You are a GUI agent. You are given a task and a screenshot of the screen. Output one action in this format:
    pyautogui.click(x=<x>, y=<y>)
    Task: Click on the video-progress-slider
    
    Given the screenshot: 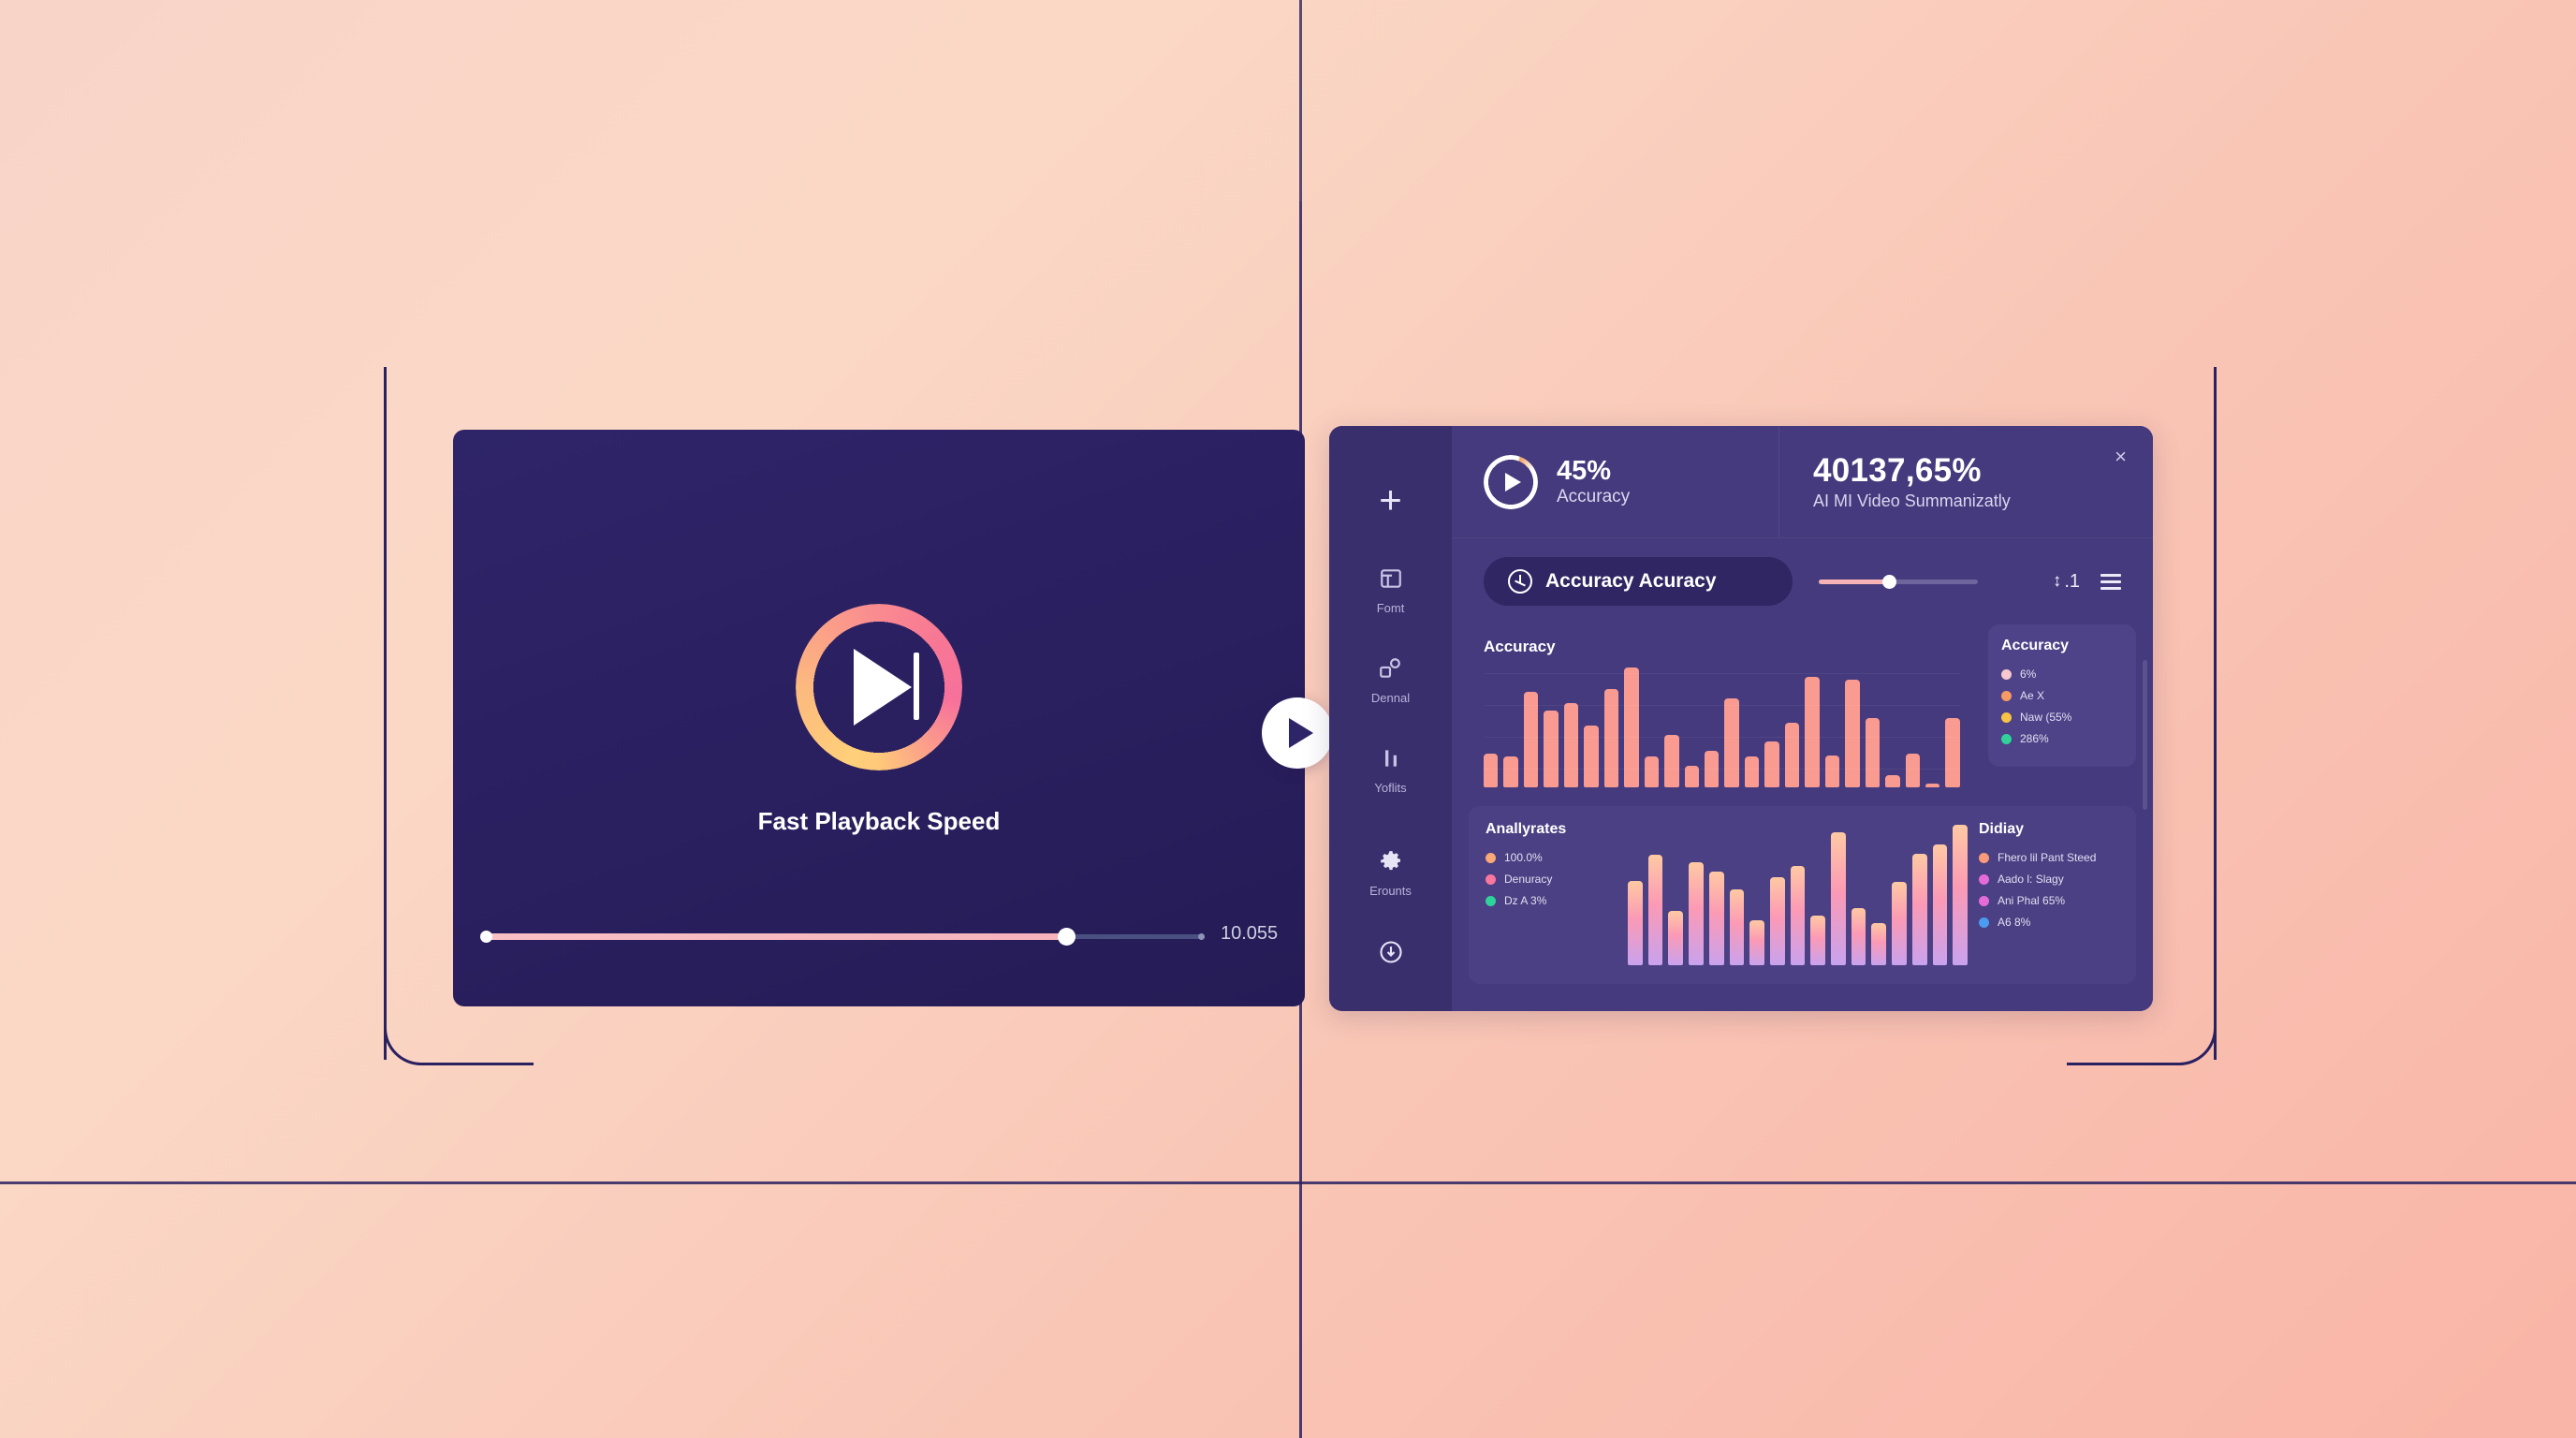 What is the action you would take?
    pyautogui.click(x=842, y=936)
    